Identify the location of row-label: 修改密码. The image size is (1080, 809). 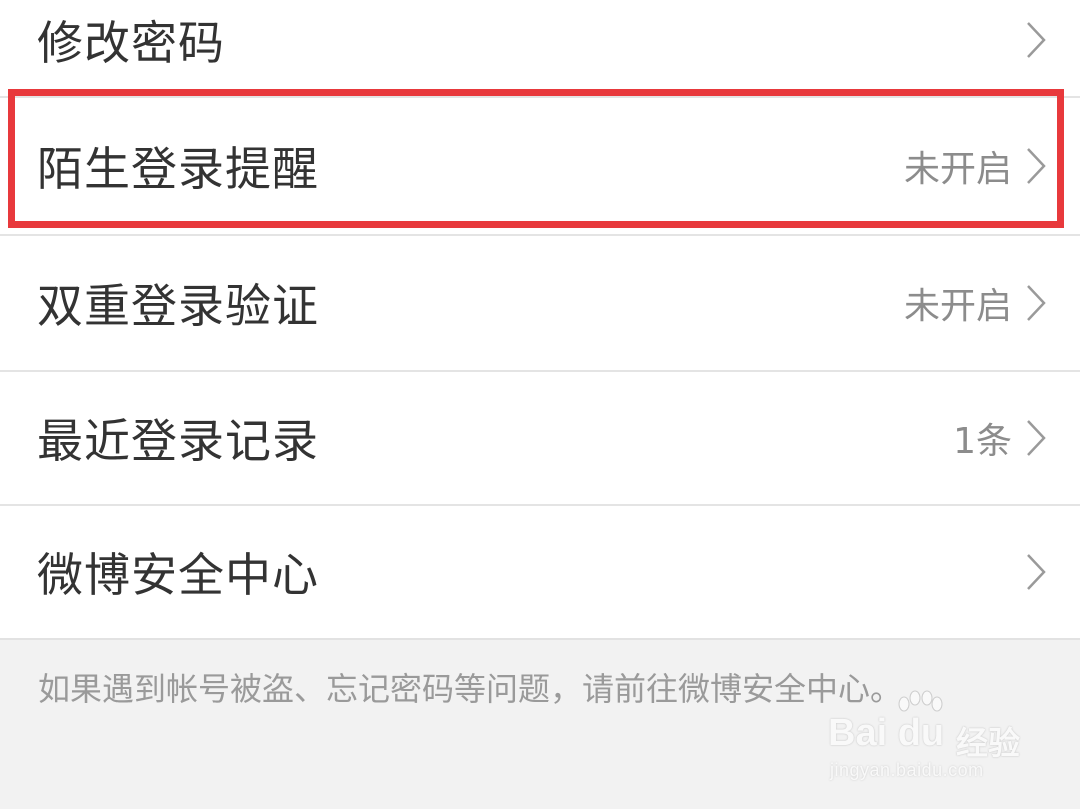
(131, 43).